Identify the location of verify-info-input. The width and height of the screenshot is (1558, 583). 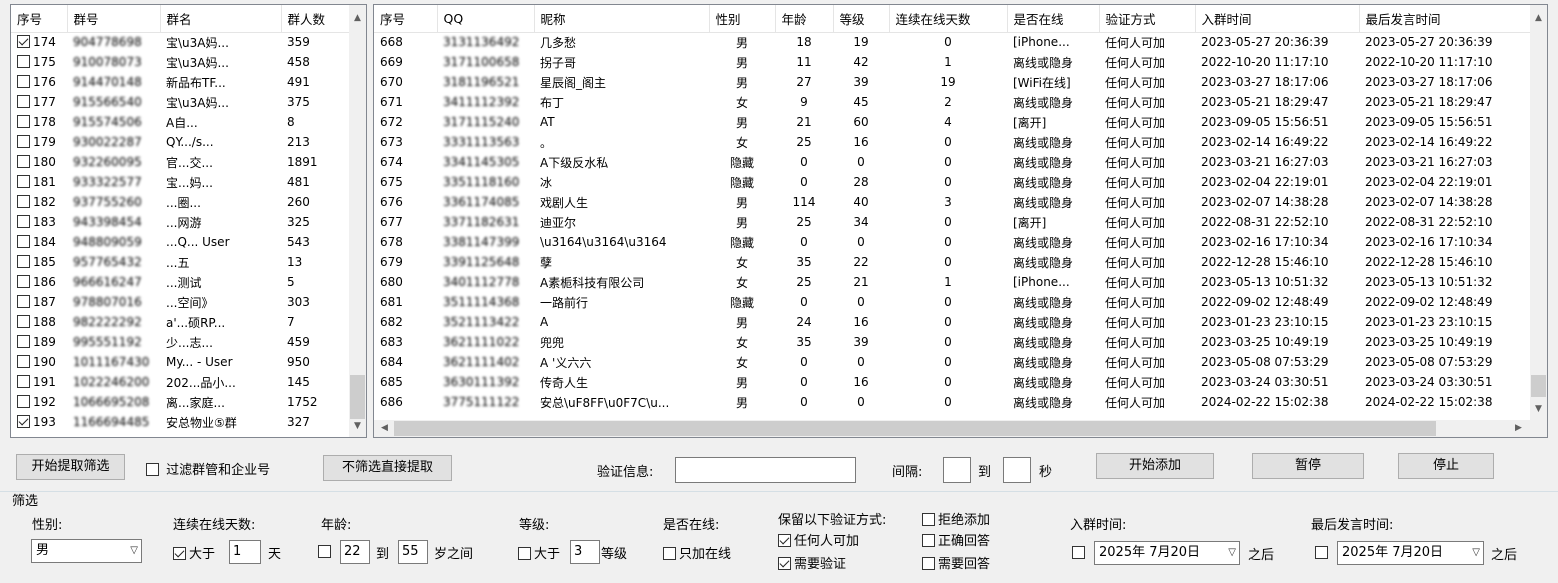
(765, 470).